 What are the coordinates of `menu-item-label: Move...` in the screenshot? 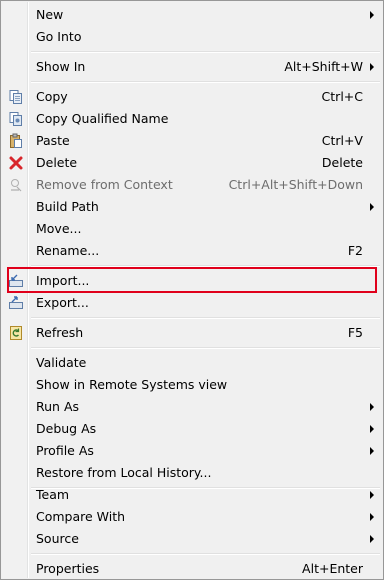 It's located at (59, 228).